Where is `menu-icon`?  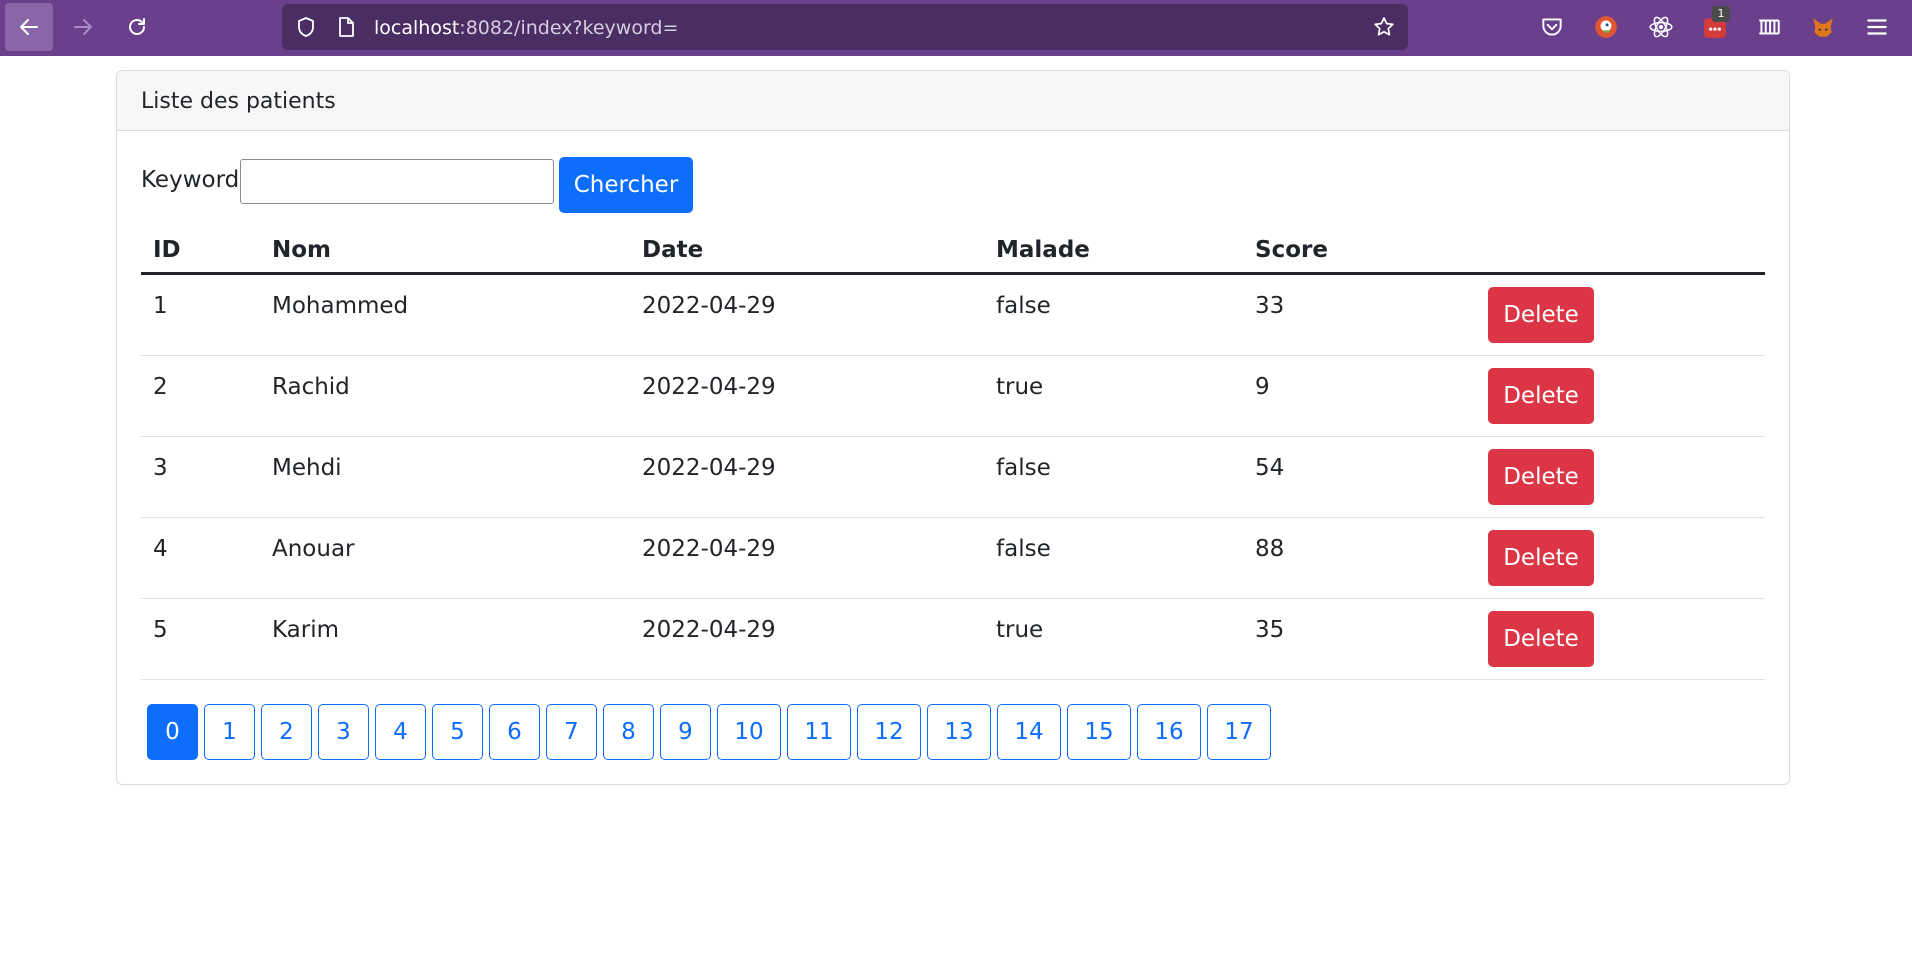 menu-icon is located at coordinates (1877, 27).